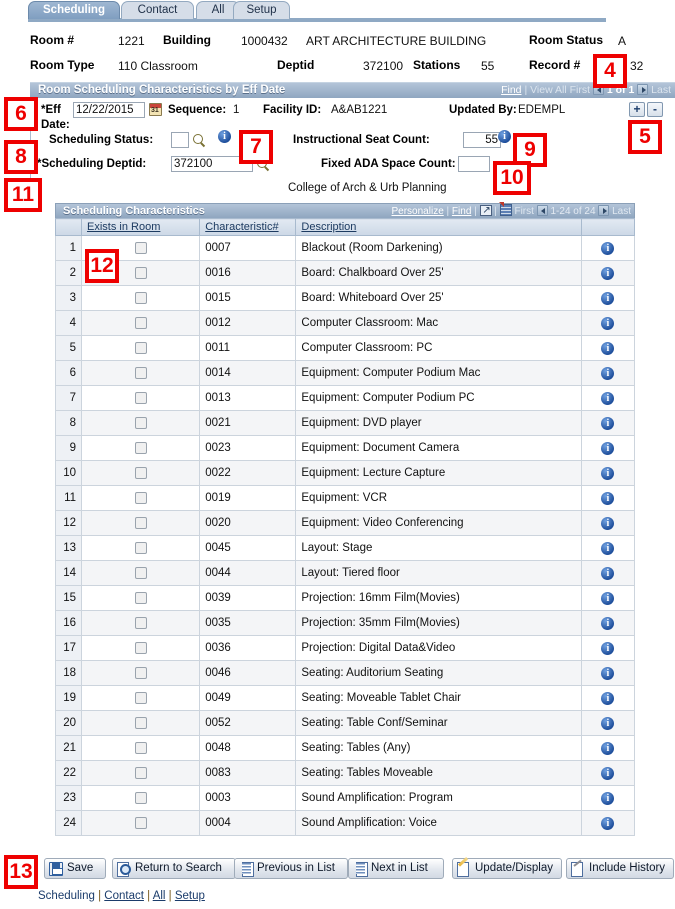  What do you see at coordinates (661, 90) in the screenshot?
I see `section-last-label: Last` at bounding box center [661, 90].